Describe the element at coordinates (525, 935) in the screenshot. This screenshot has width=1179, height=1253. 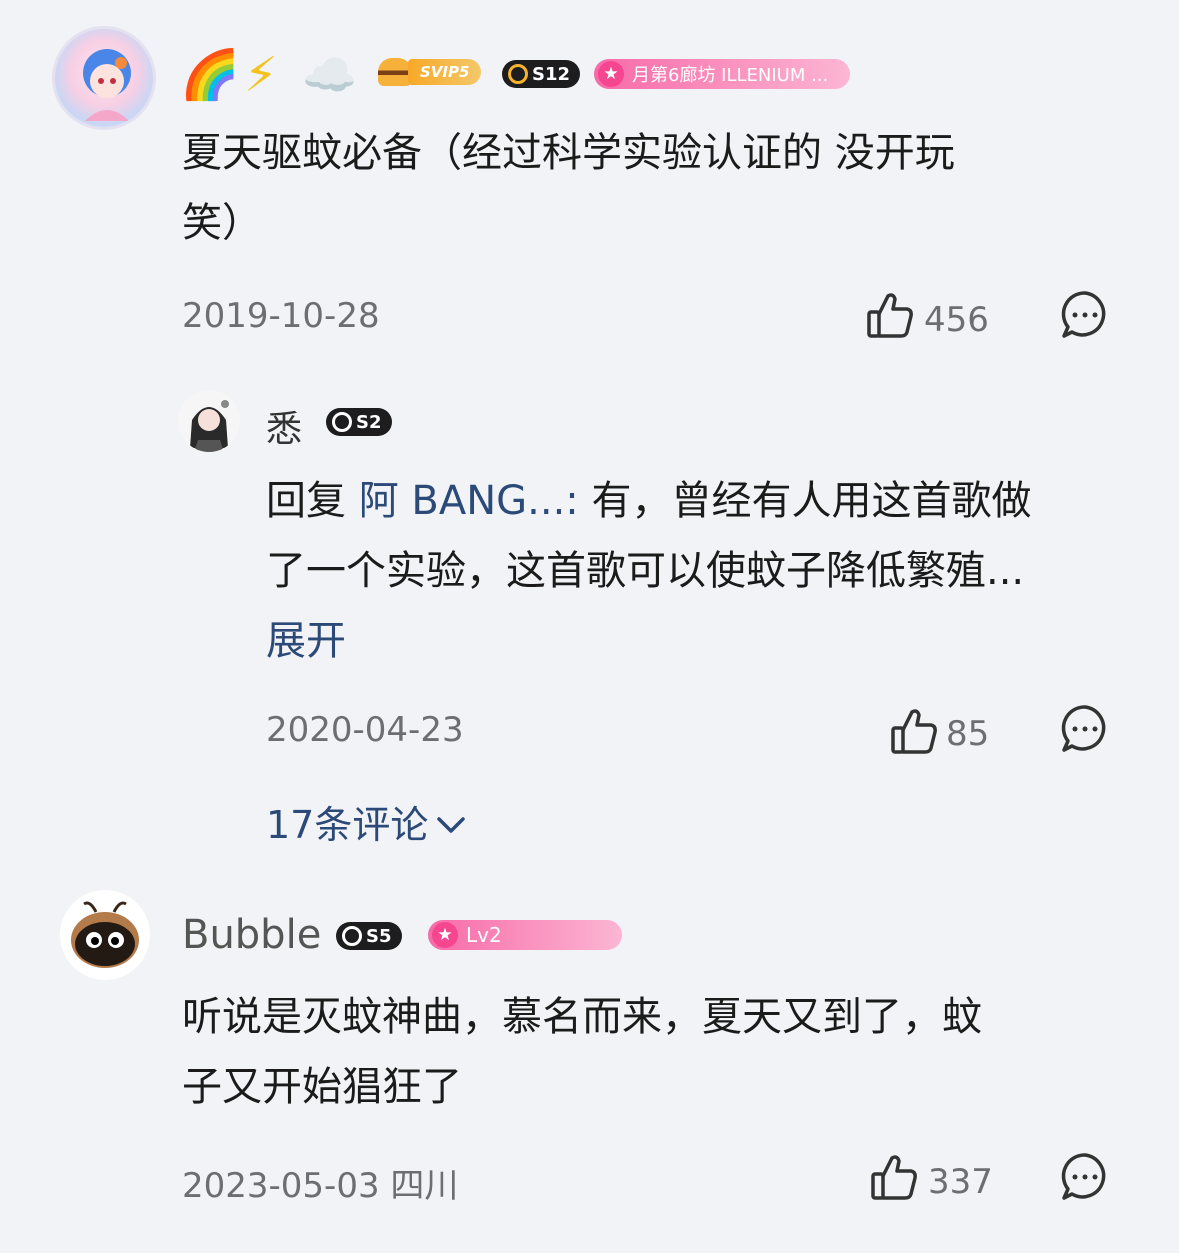
I see `level-medal-badge: ★ Lv2` at that location.